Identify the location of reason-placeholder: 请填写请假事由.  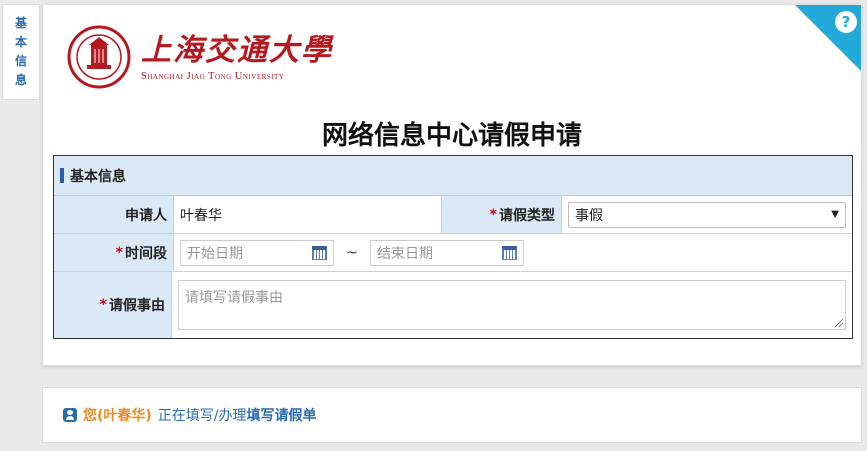
(234, 298).